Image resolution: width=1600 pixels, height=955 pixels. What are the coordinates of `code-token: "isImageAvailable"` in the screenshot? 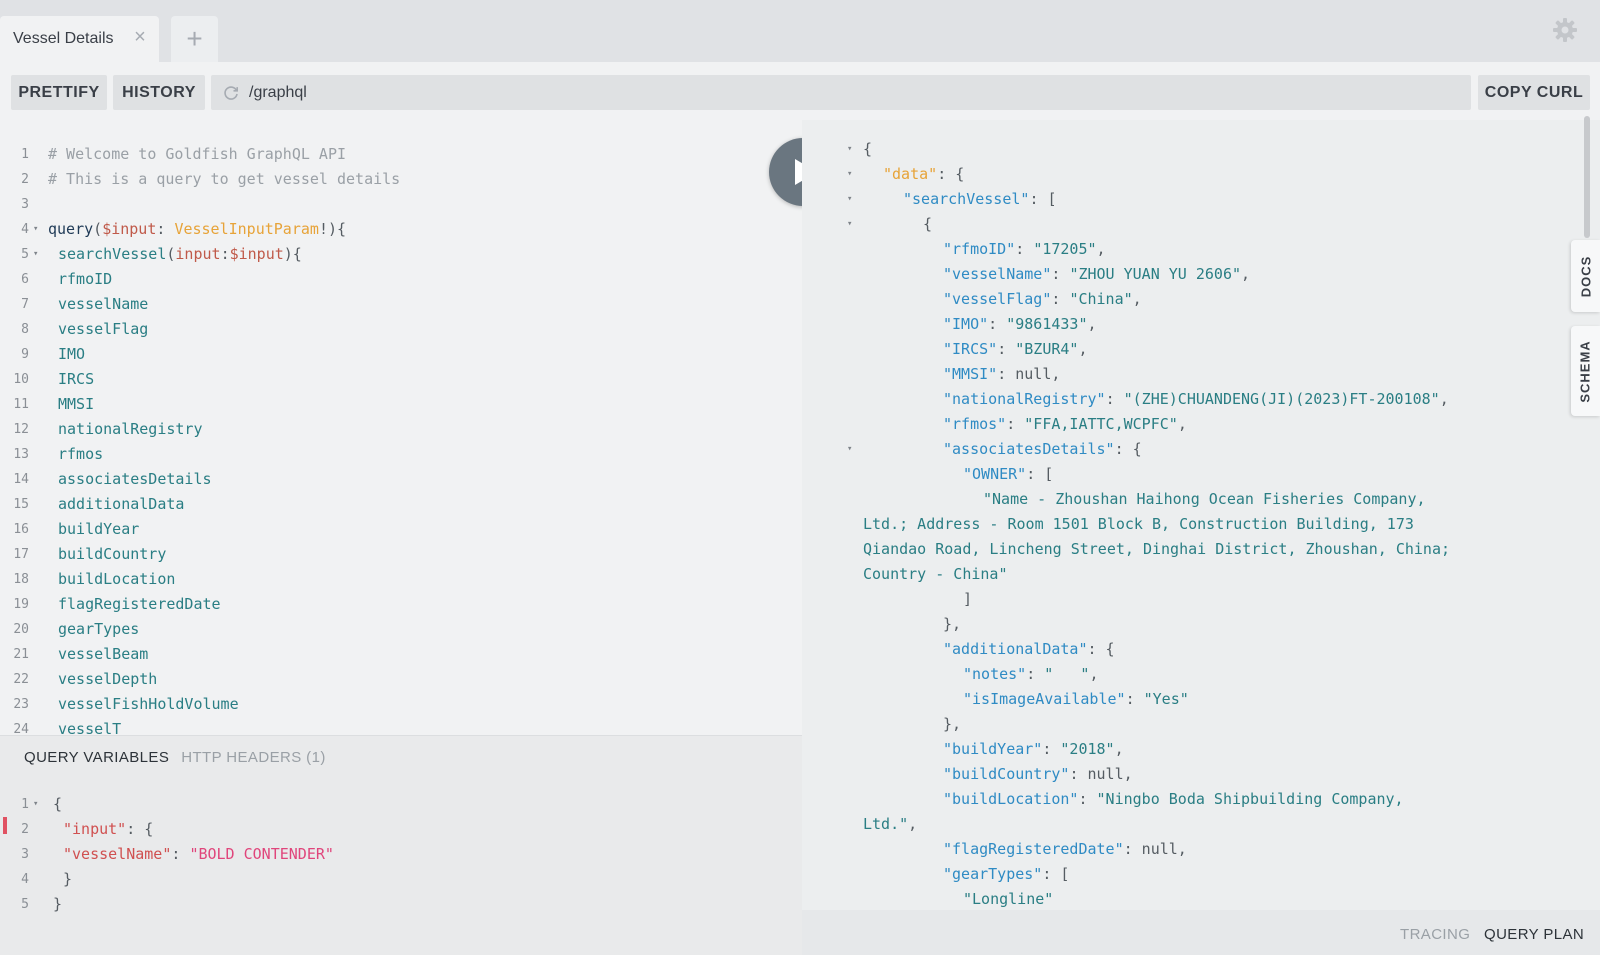 It's located at (1044, 699).